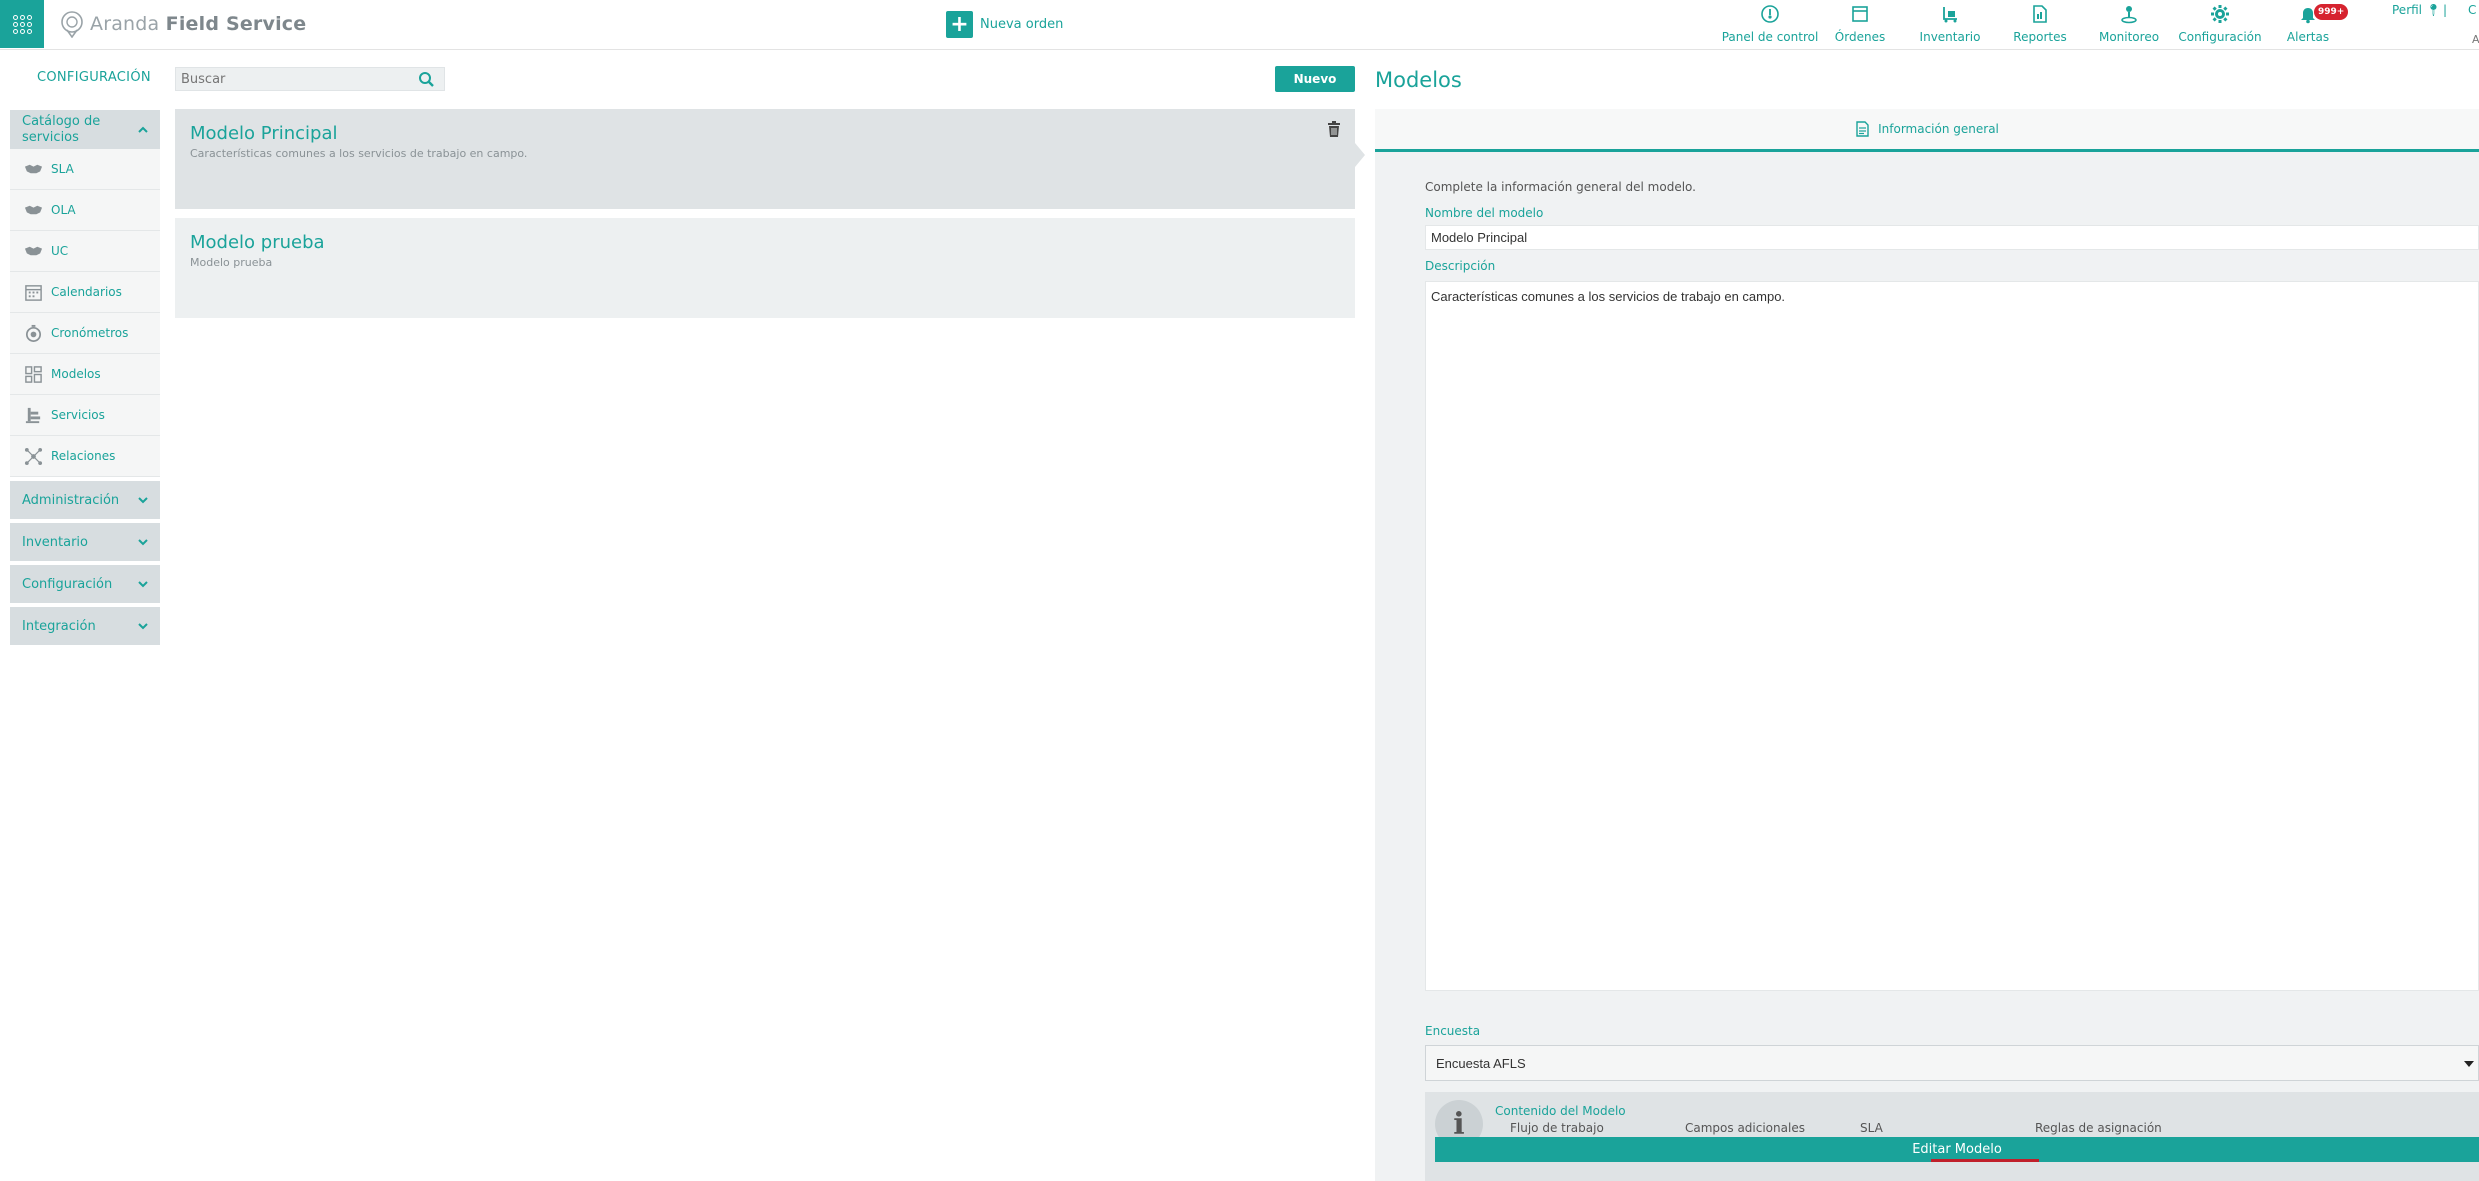 Image resolution: width=2479 pixels, height=1181 pixels. Describe the element at coordinates (959, 24) in the screenshot. I see `plus-icon: +` at that location.